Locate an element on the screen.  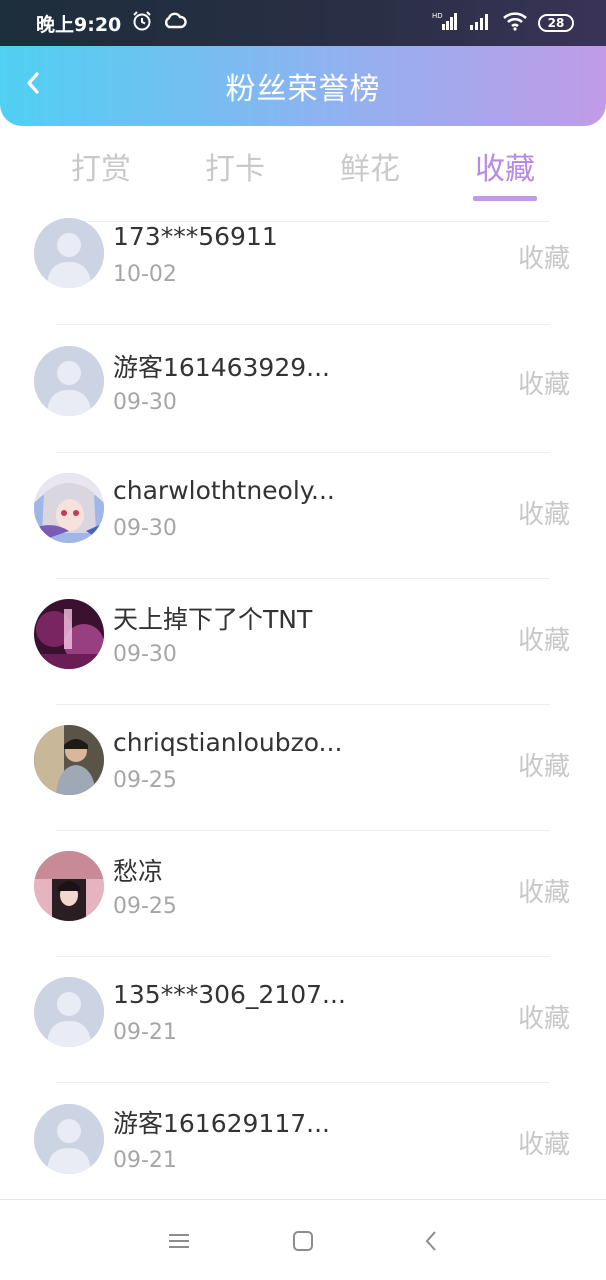
page-title: 粉丝荣誉榜 is located at coordinates (303, 89).